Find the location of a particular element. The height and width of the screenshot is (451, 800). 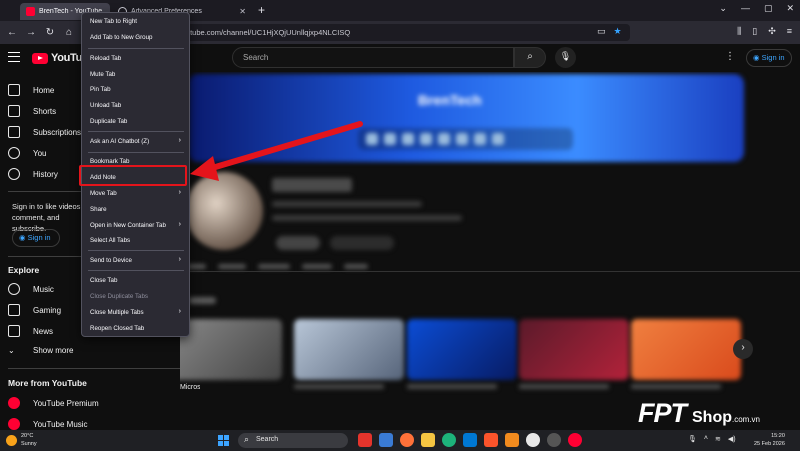

weather-temp: 20°C is located at coordinates (27, 436).